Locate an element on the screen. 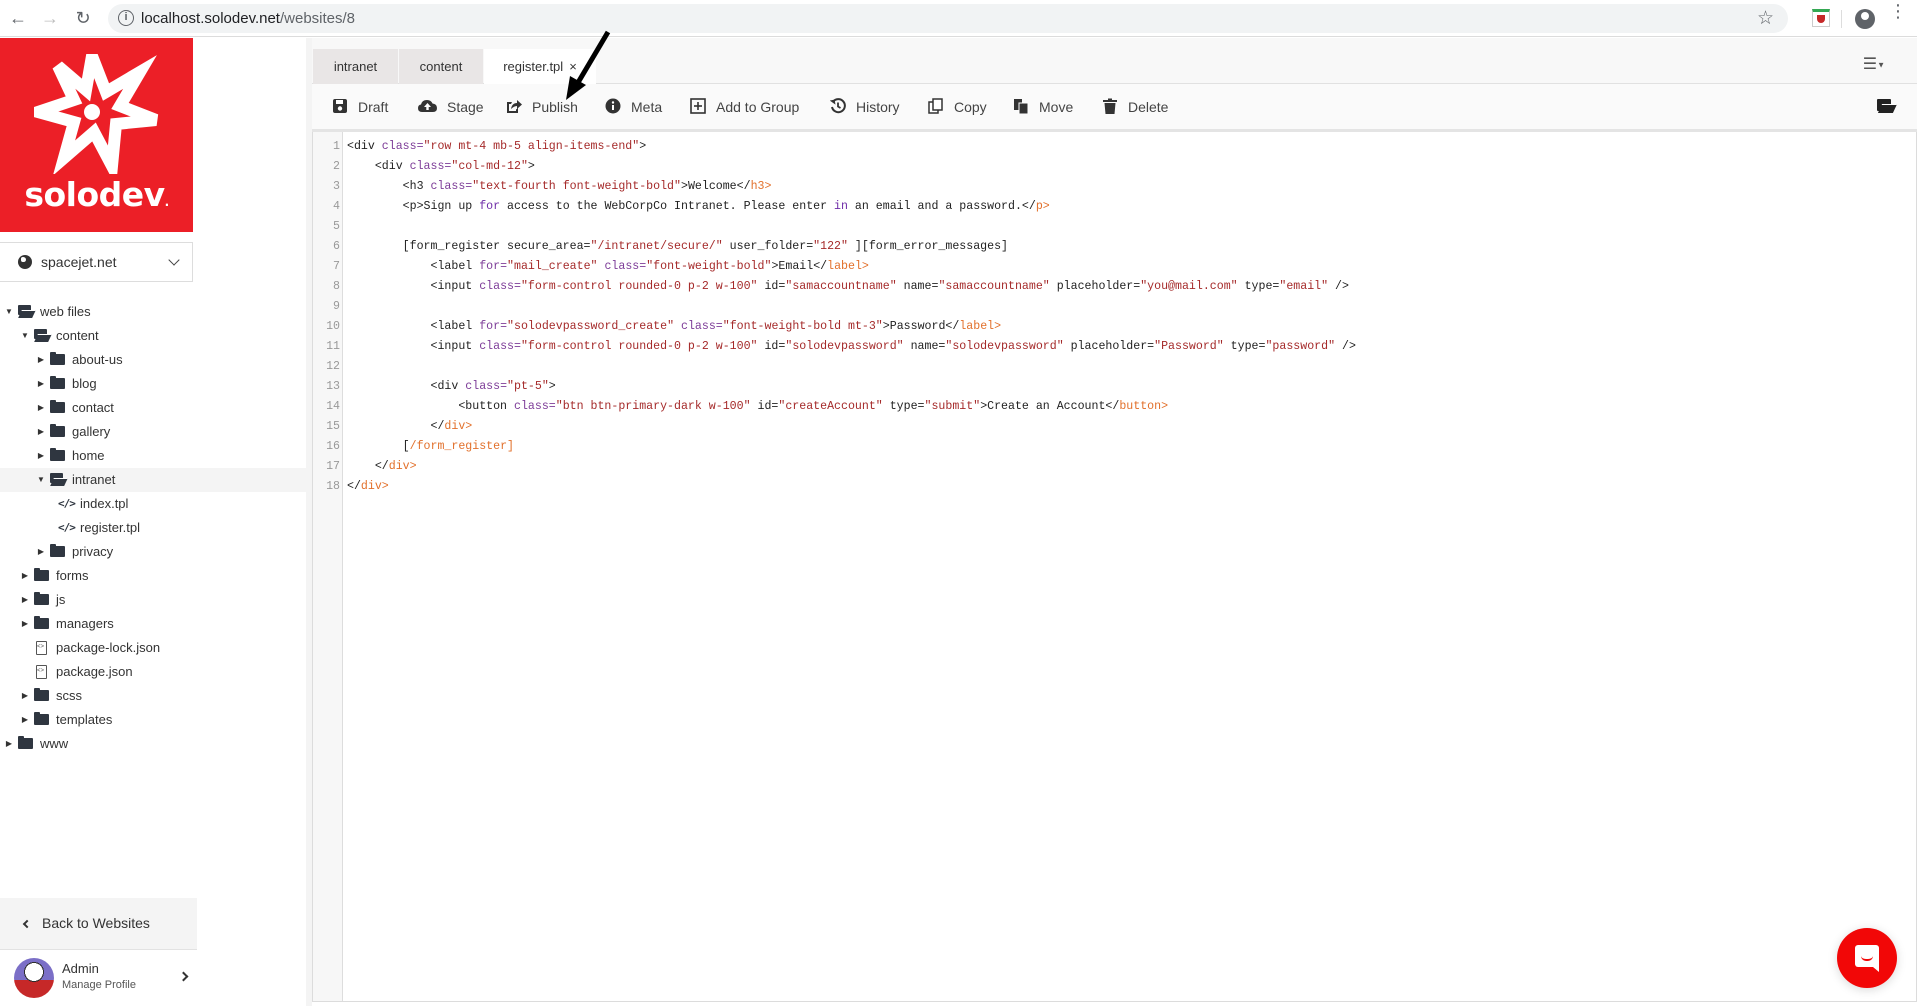 The width and height of the screenshot is (1917, 1006). profile-link: Admin Manage Profile is located at coordinates (98, 978).